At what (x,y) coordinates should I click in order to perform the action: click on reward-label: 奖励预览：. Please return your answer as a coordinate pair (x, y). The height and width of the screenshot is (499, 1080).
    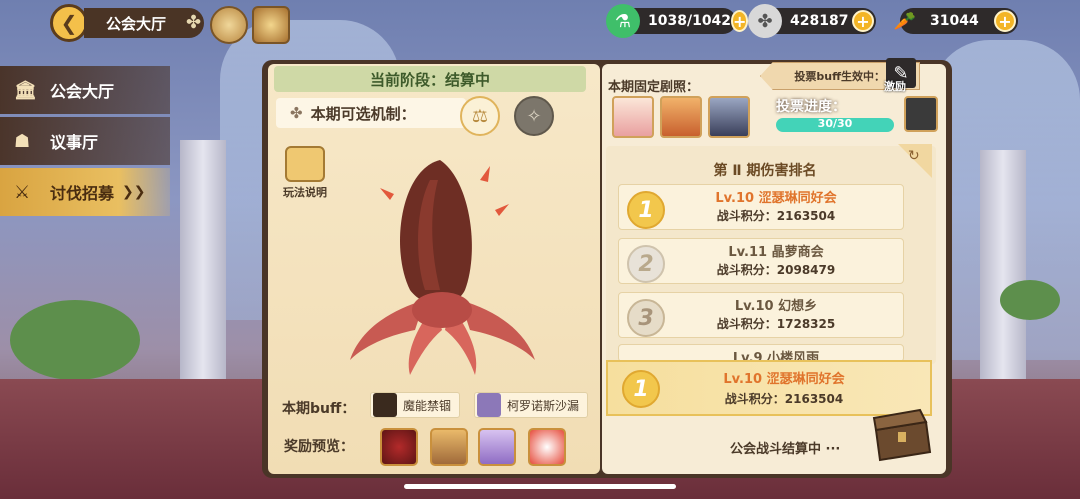
    Looking at the image, I should click on (319, 447).